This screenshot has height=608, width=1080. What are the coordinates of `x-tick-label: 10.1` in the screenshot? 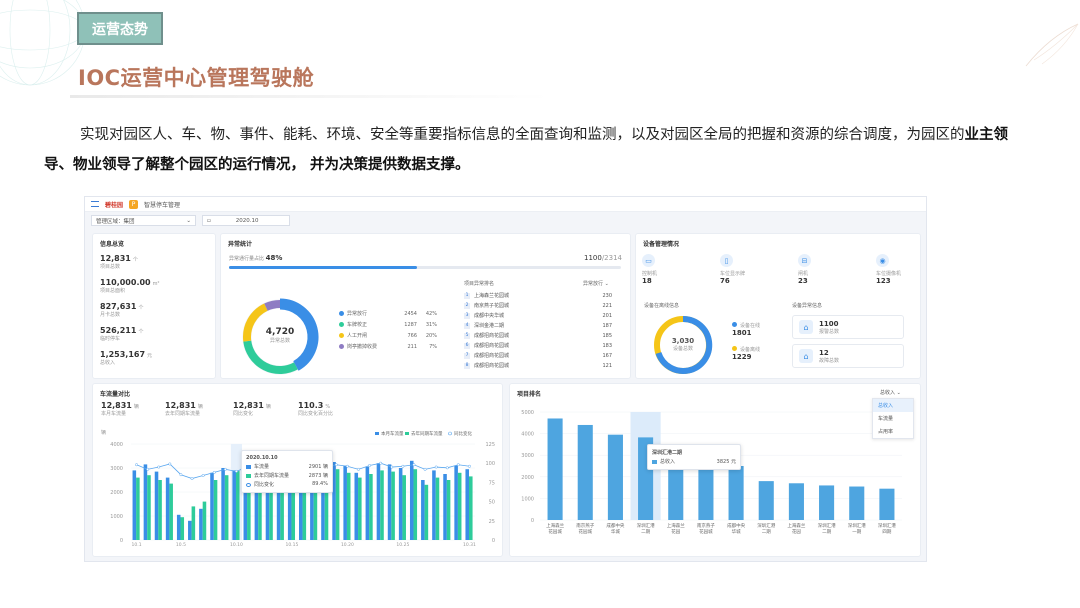 It's located at (137, 545).